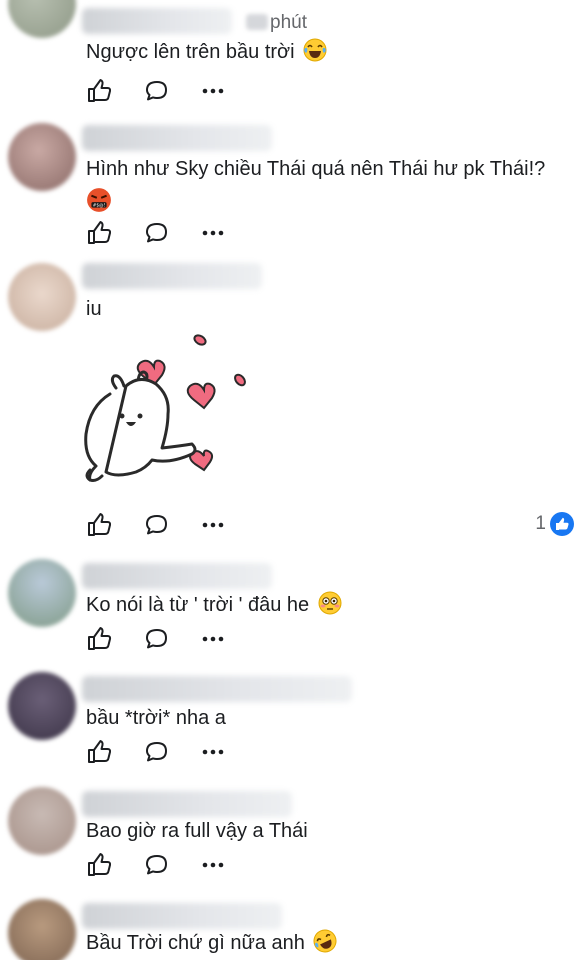 This screenshot has width=587, height=960. I want to click on comment-text: iu, so click(94, 309).